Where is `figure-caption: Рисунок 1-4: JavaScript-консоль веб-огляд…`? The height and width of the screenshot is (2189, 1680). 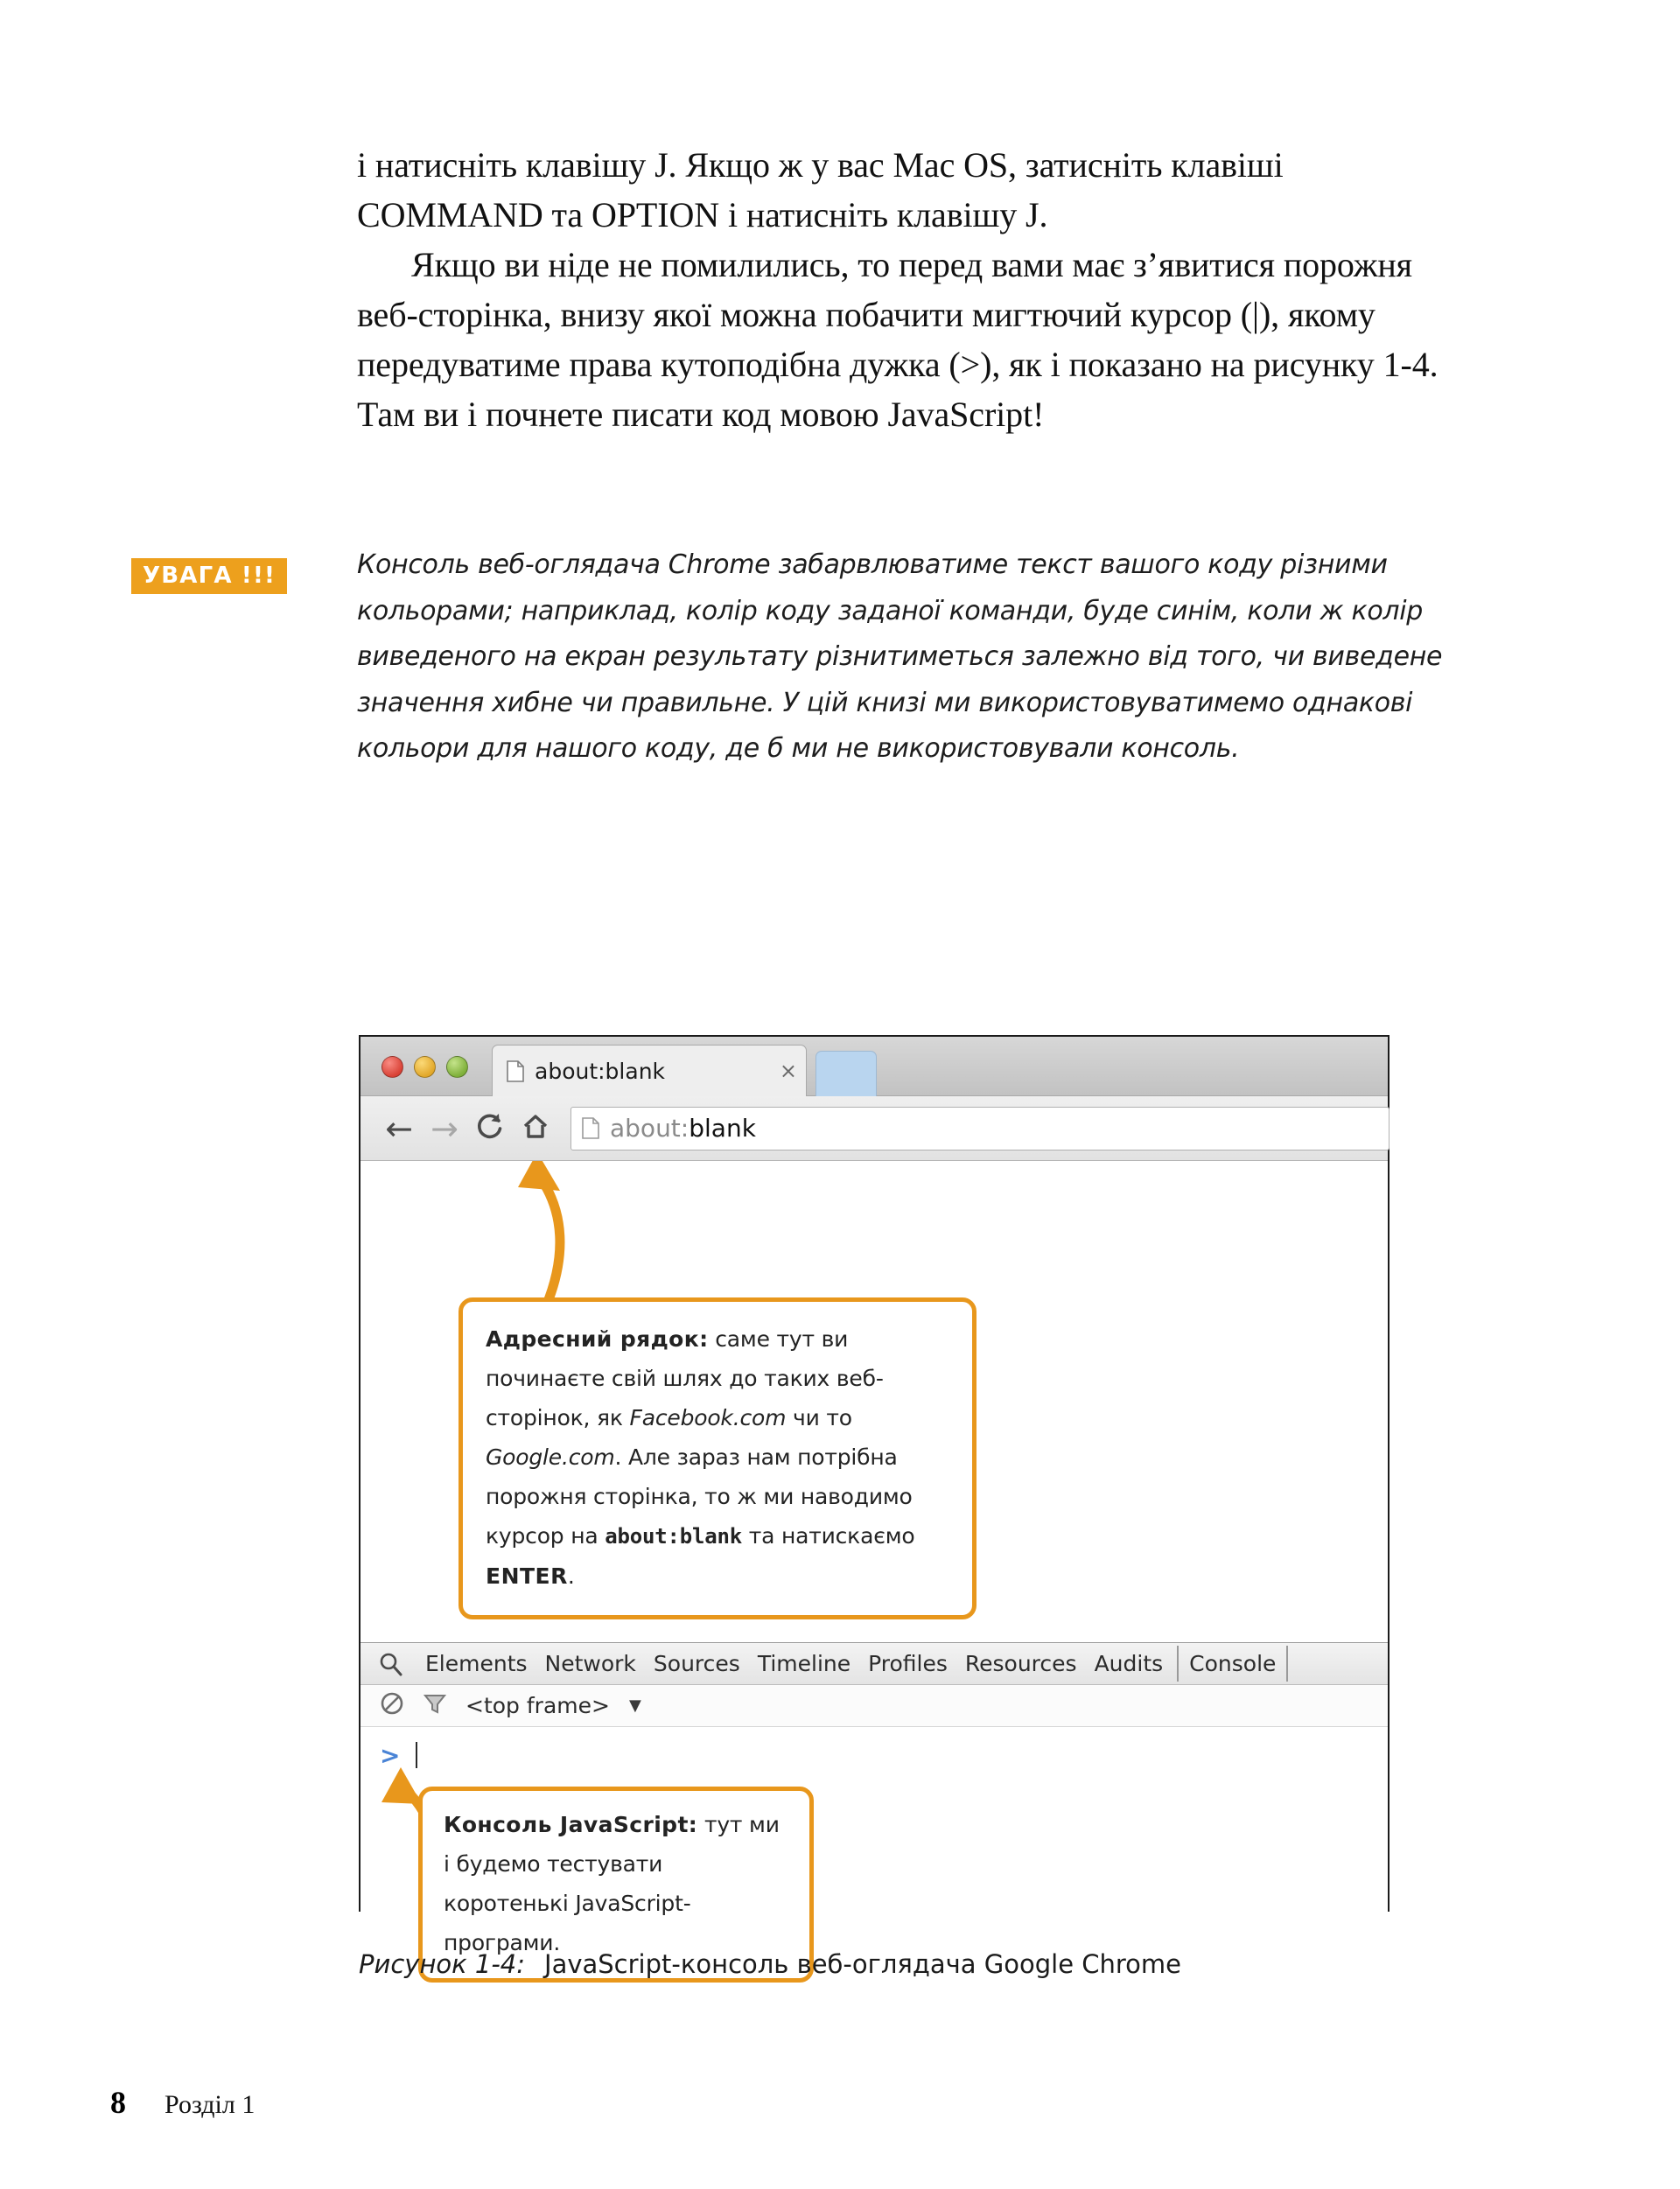 figure-caption: Рисунок 1-4: JavaScript-консоль веб-огляд… is located at coordinates (770, 1964).